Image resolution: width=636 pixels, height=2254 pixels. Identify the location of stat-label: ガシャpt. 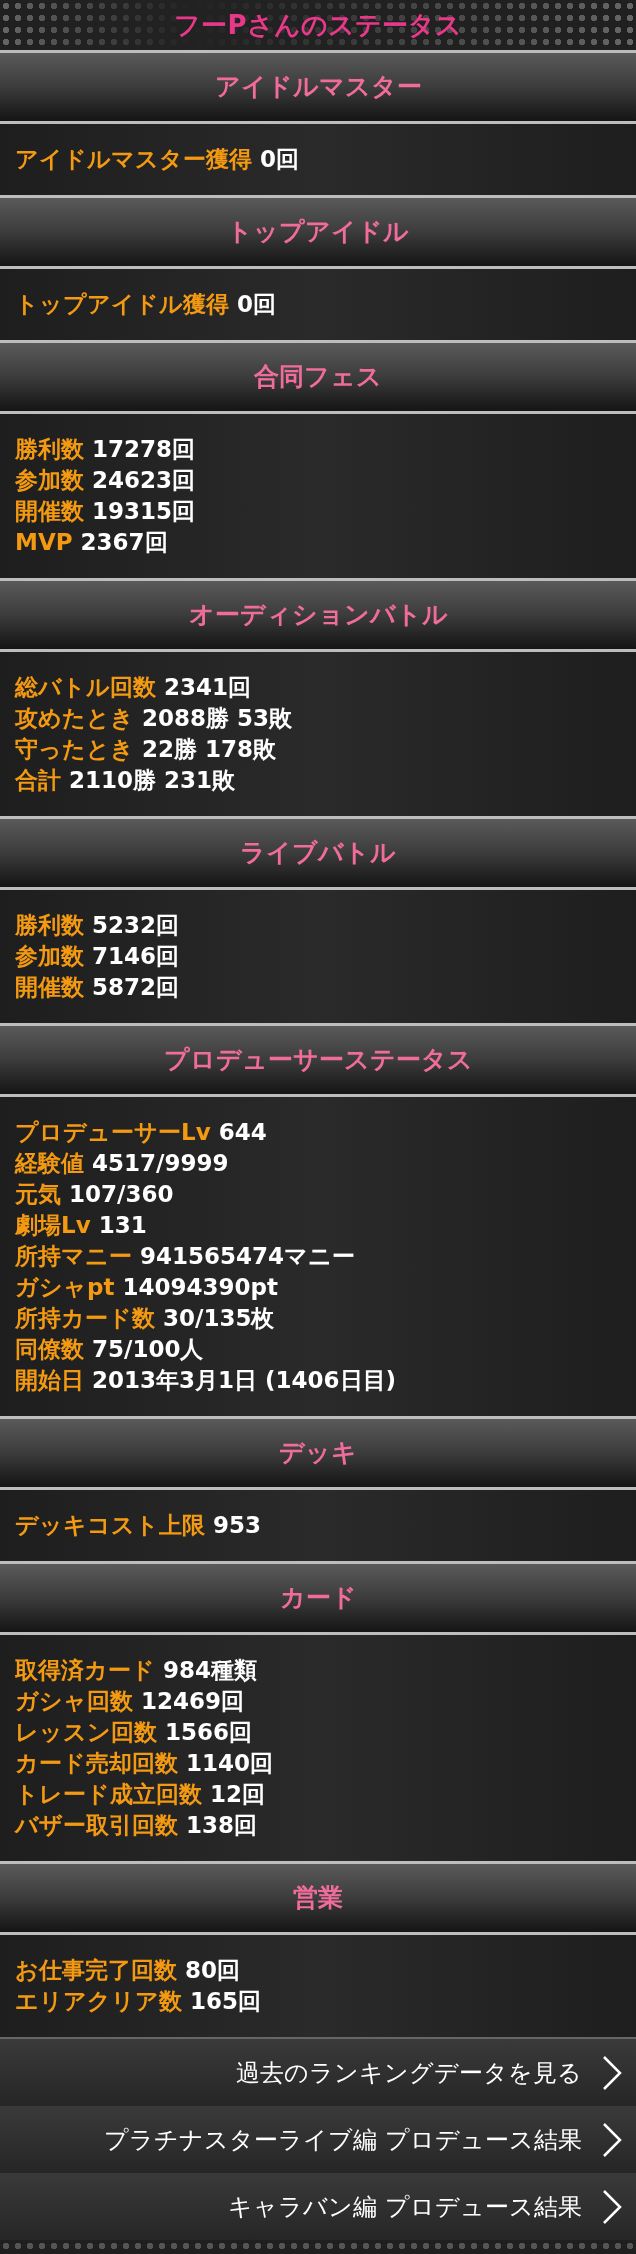
(65, 1288).